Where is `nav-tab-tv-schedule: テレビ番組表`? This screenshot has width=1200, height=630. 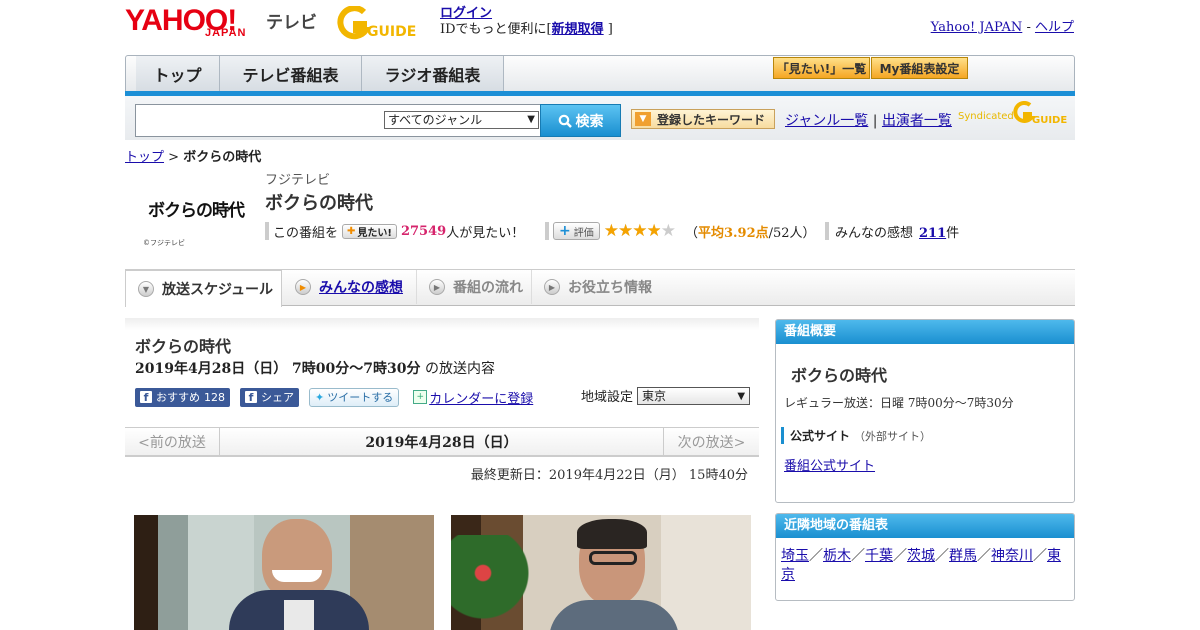 nav-tab-tv-schedule: テレビ番組表 is located at coordinates (291, 73).